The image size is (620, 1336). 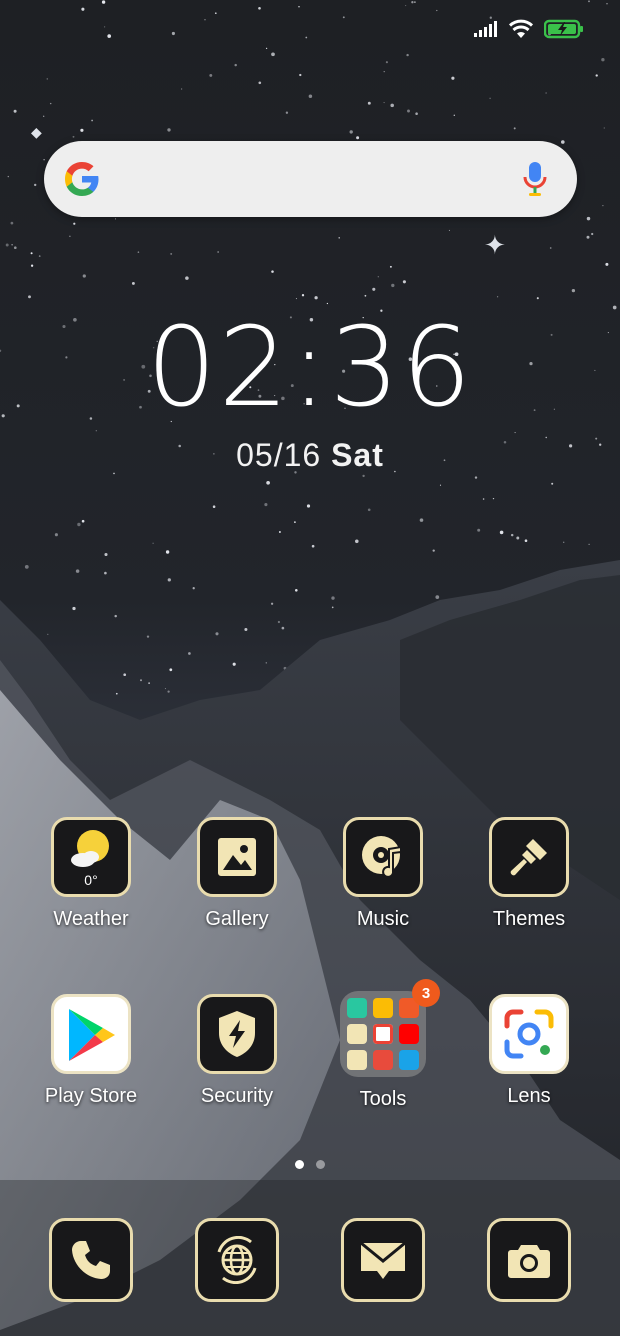 I want to click on app-weather: 0° Weather, so click(x=91, y=874).